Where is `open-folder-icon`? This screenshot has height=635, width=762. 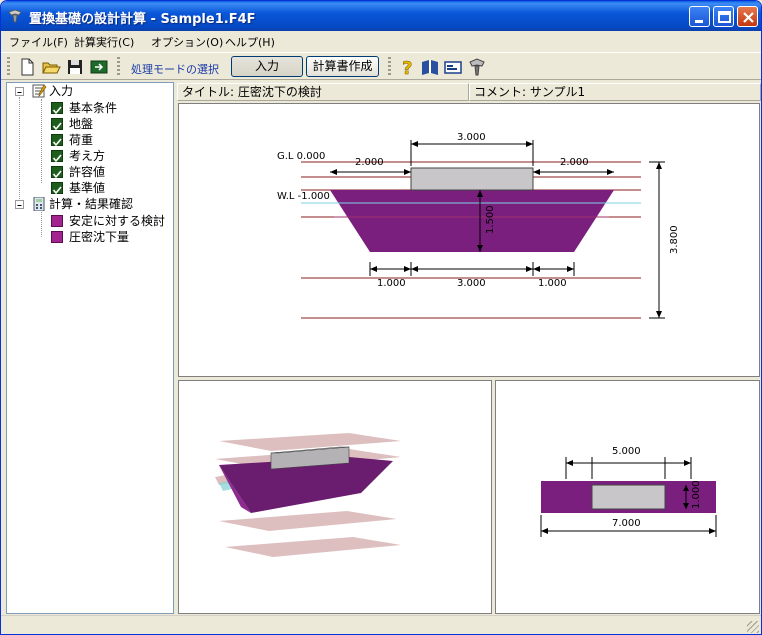
open-folder-icon is located at coordinates (51, 67).